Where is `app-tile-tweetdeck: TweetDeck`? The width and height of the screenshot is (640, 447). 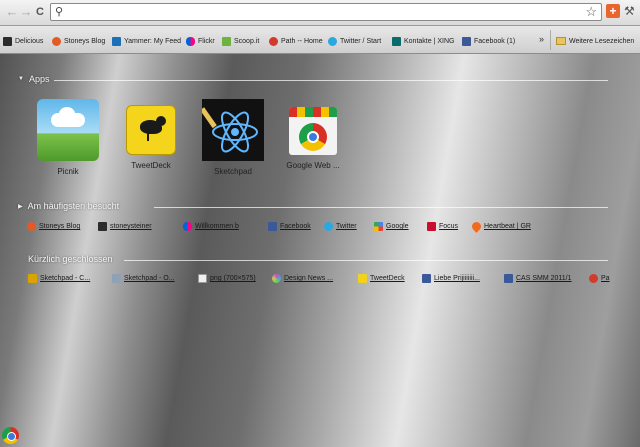
app-tile-tweetdeck: TweetDeck is located at coordinates (151, 134).